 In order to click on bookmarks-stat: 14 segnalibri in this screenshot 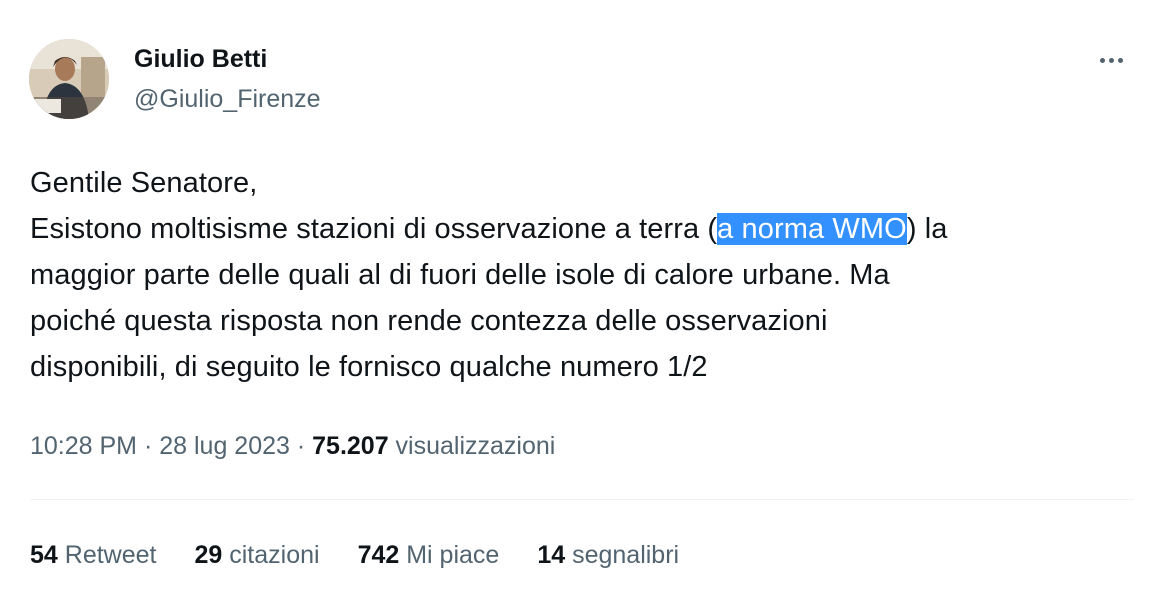, I will do `click(608, 555)`.